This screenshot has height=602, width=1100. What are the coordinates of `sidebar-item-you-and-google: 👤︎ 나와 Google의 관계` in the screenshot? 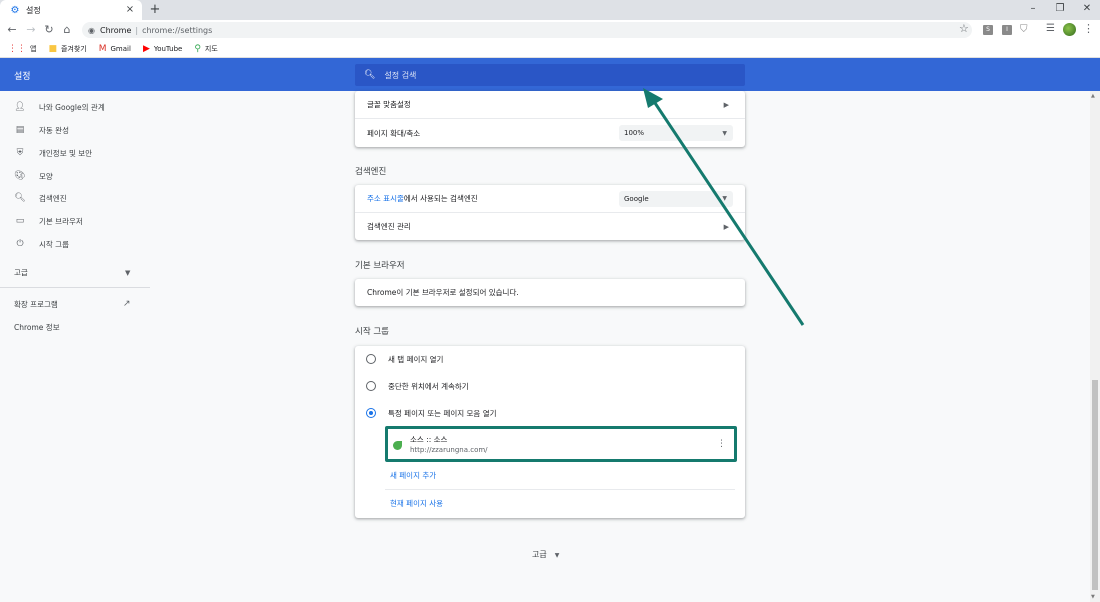 It's located at (75, 107).